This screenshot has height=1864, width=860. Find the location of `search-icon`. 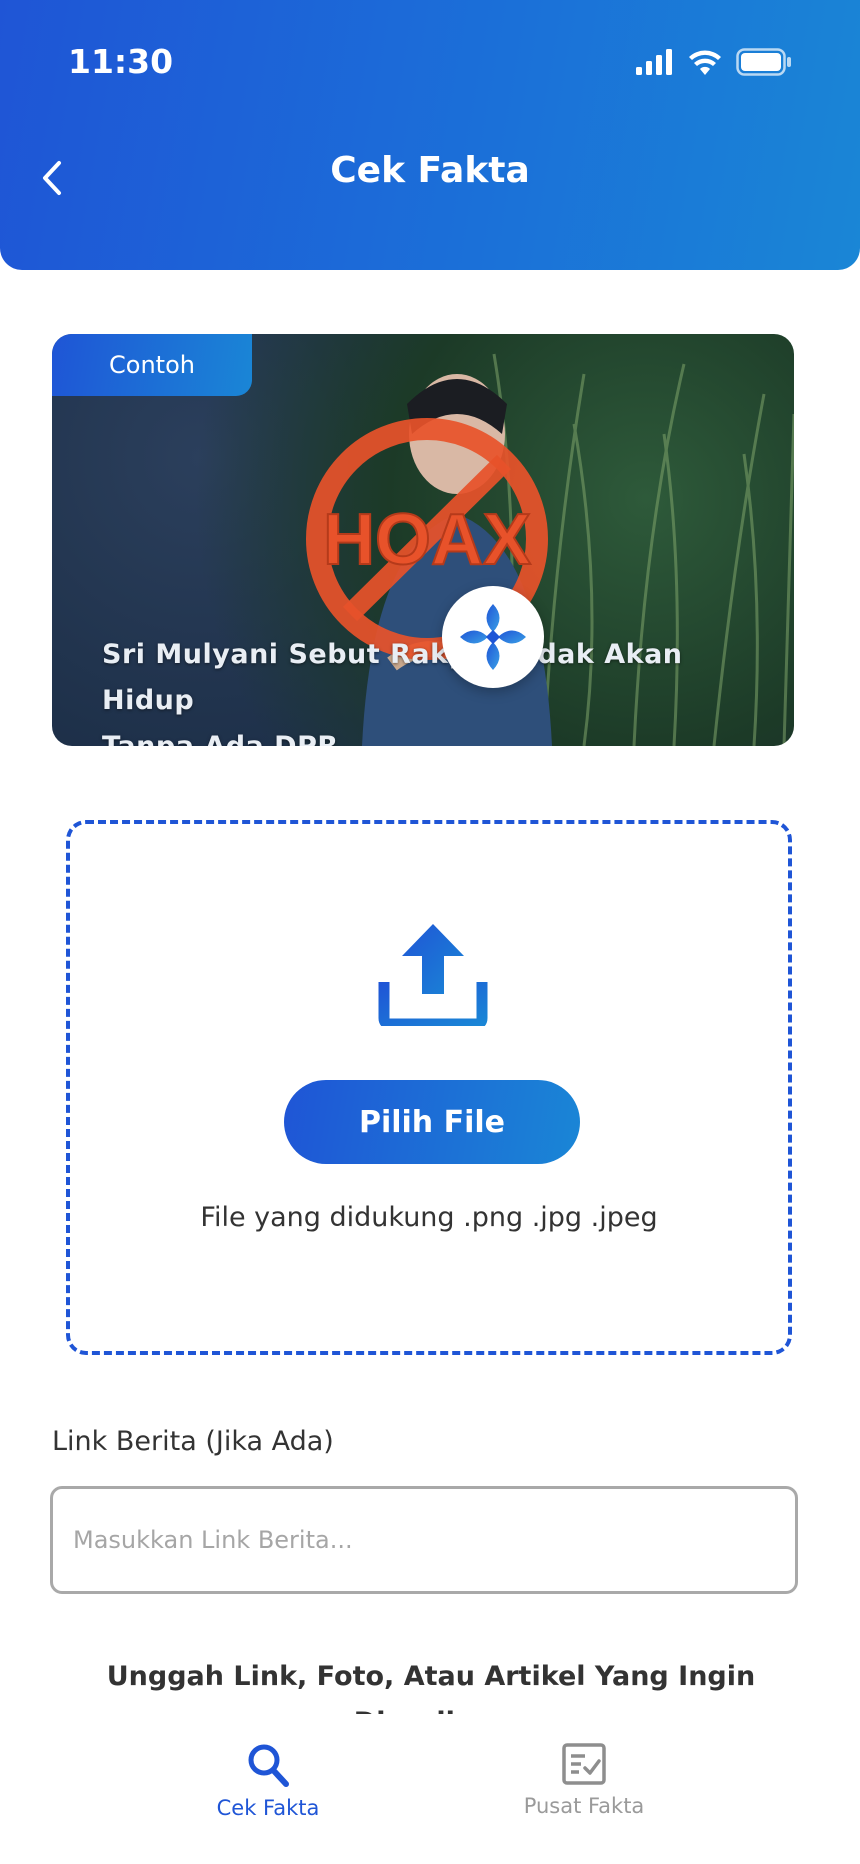

search-icon is located at coordinates (268, 1765).